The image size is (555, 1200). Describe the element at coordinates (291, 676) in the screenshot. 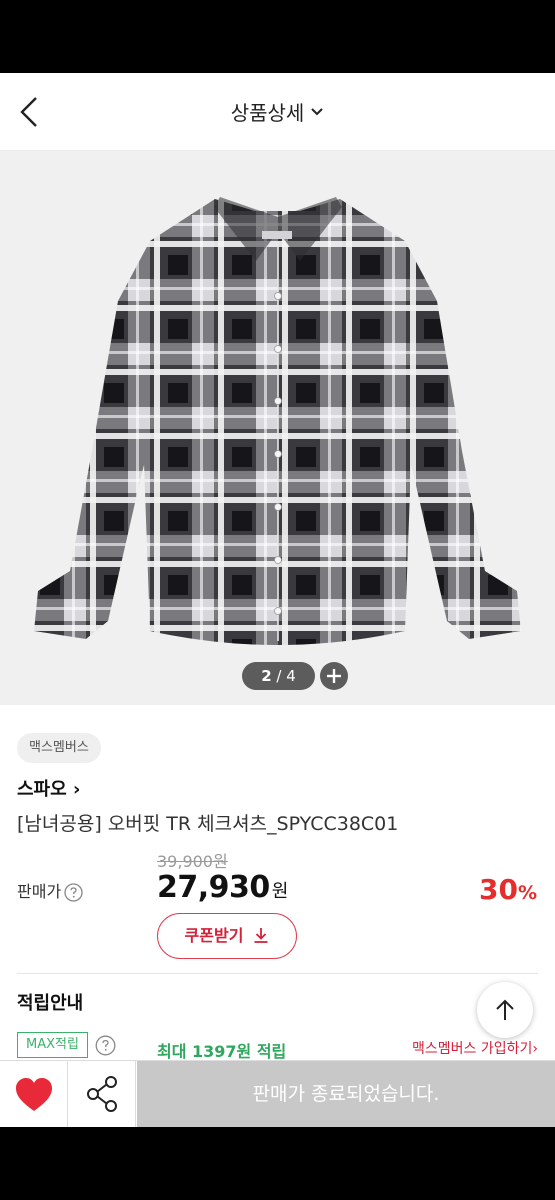

I see `pager-total: 4` at that location.